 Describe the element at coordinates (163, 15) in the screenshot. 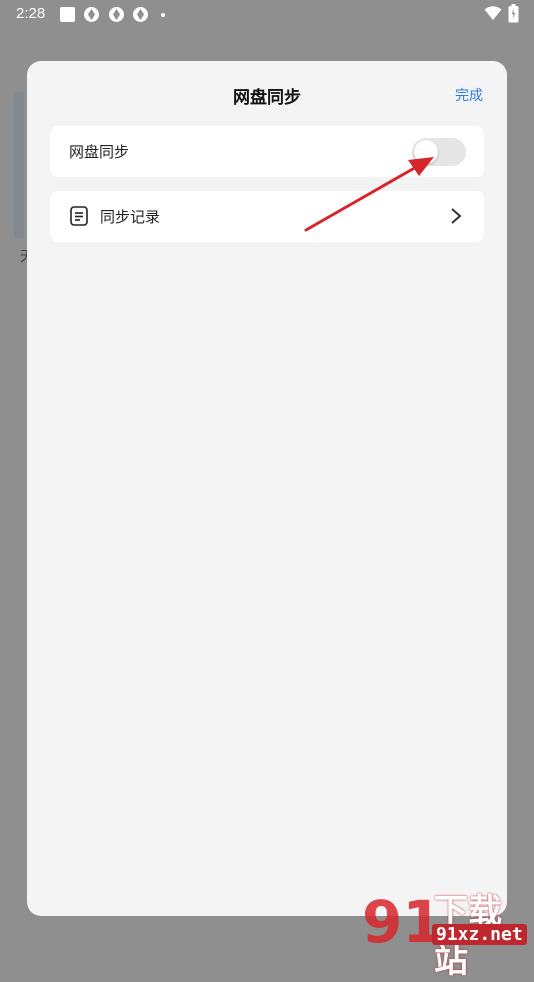

I see `dot-icon` at that location.